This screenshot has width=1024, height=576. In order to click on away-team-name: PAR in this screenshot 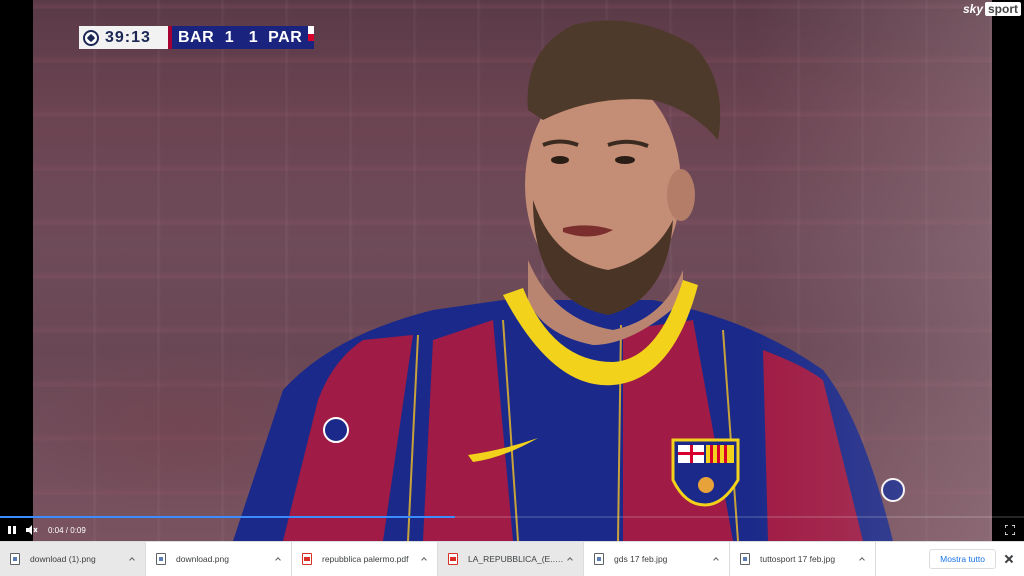, I will do `click(285, 37)`.